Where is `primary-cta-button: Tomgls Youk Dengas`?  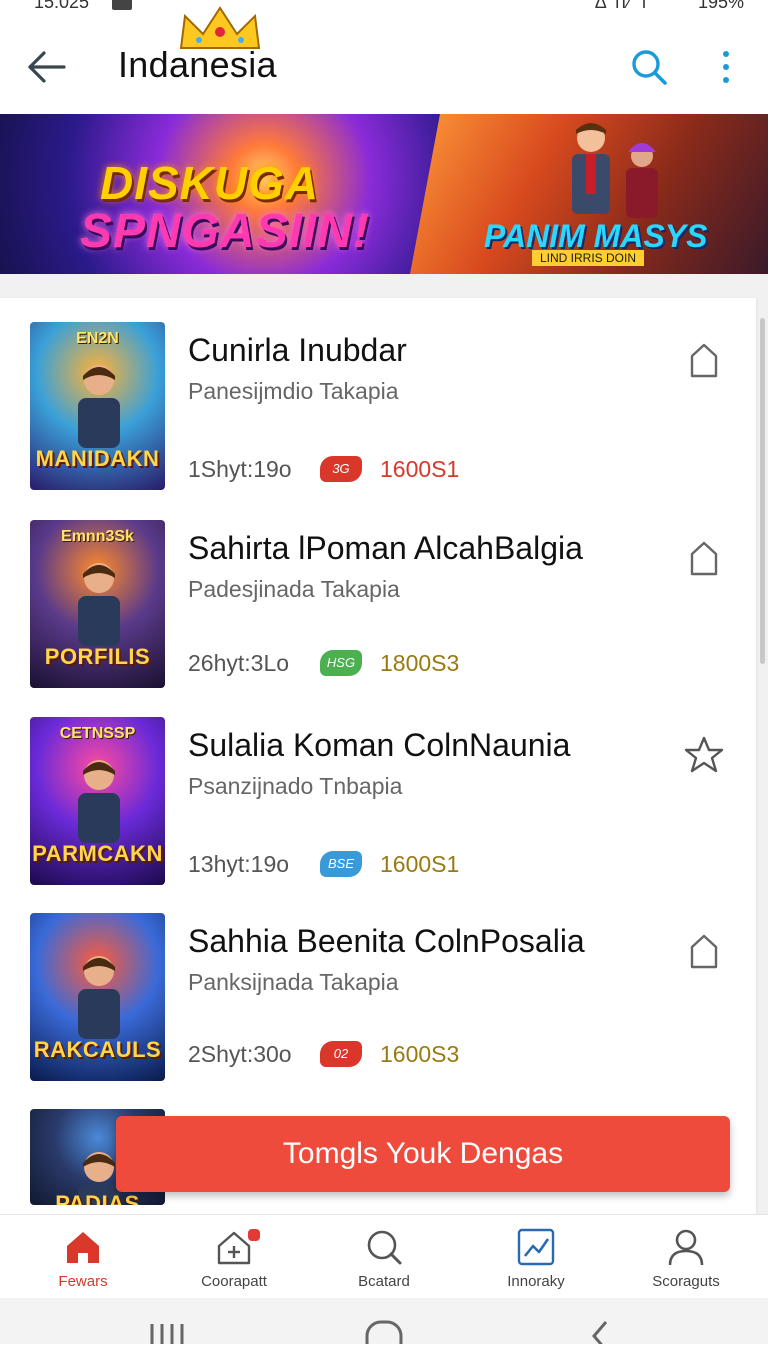 primary-cta-button: Tomgls Youk Dengas is located at coordinates (423, 1154).